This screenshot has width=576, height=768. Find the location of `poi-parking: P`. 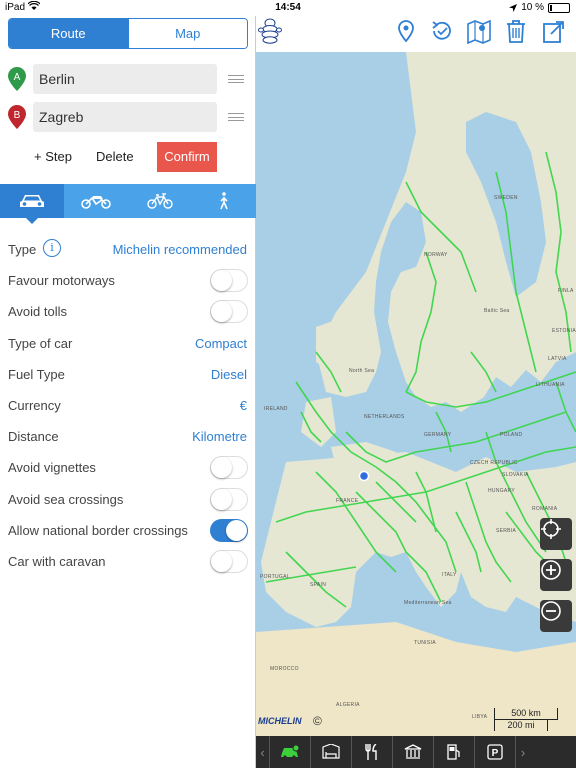

poi-parking: P is located at coordinates (495, 752).